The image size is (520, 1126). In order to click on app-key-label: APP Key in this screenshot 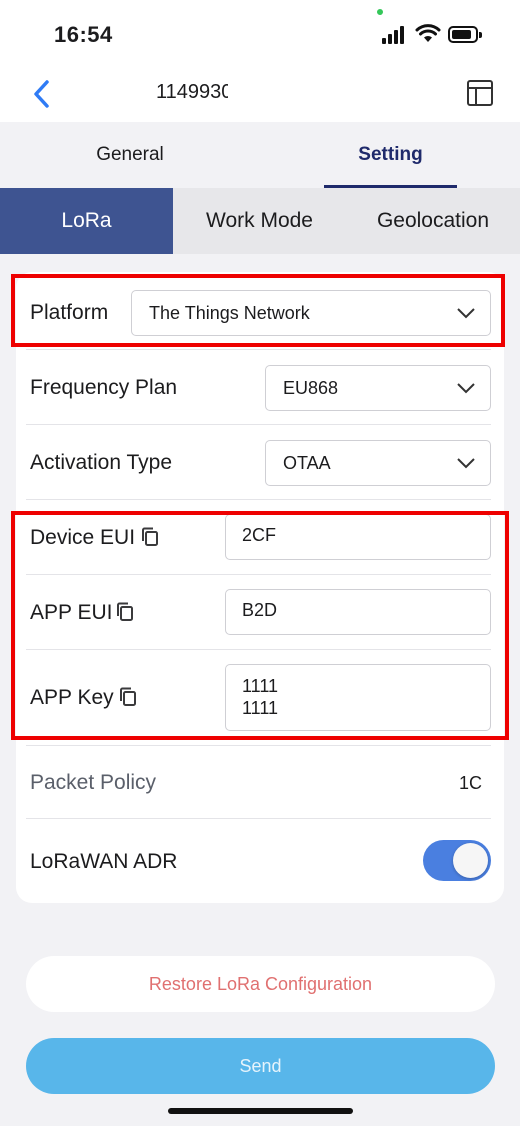, I will do `click(72, 697)`.